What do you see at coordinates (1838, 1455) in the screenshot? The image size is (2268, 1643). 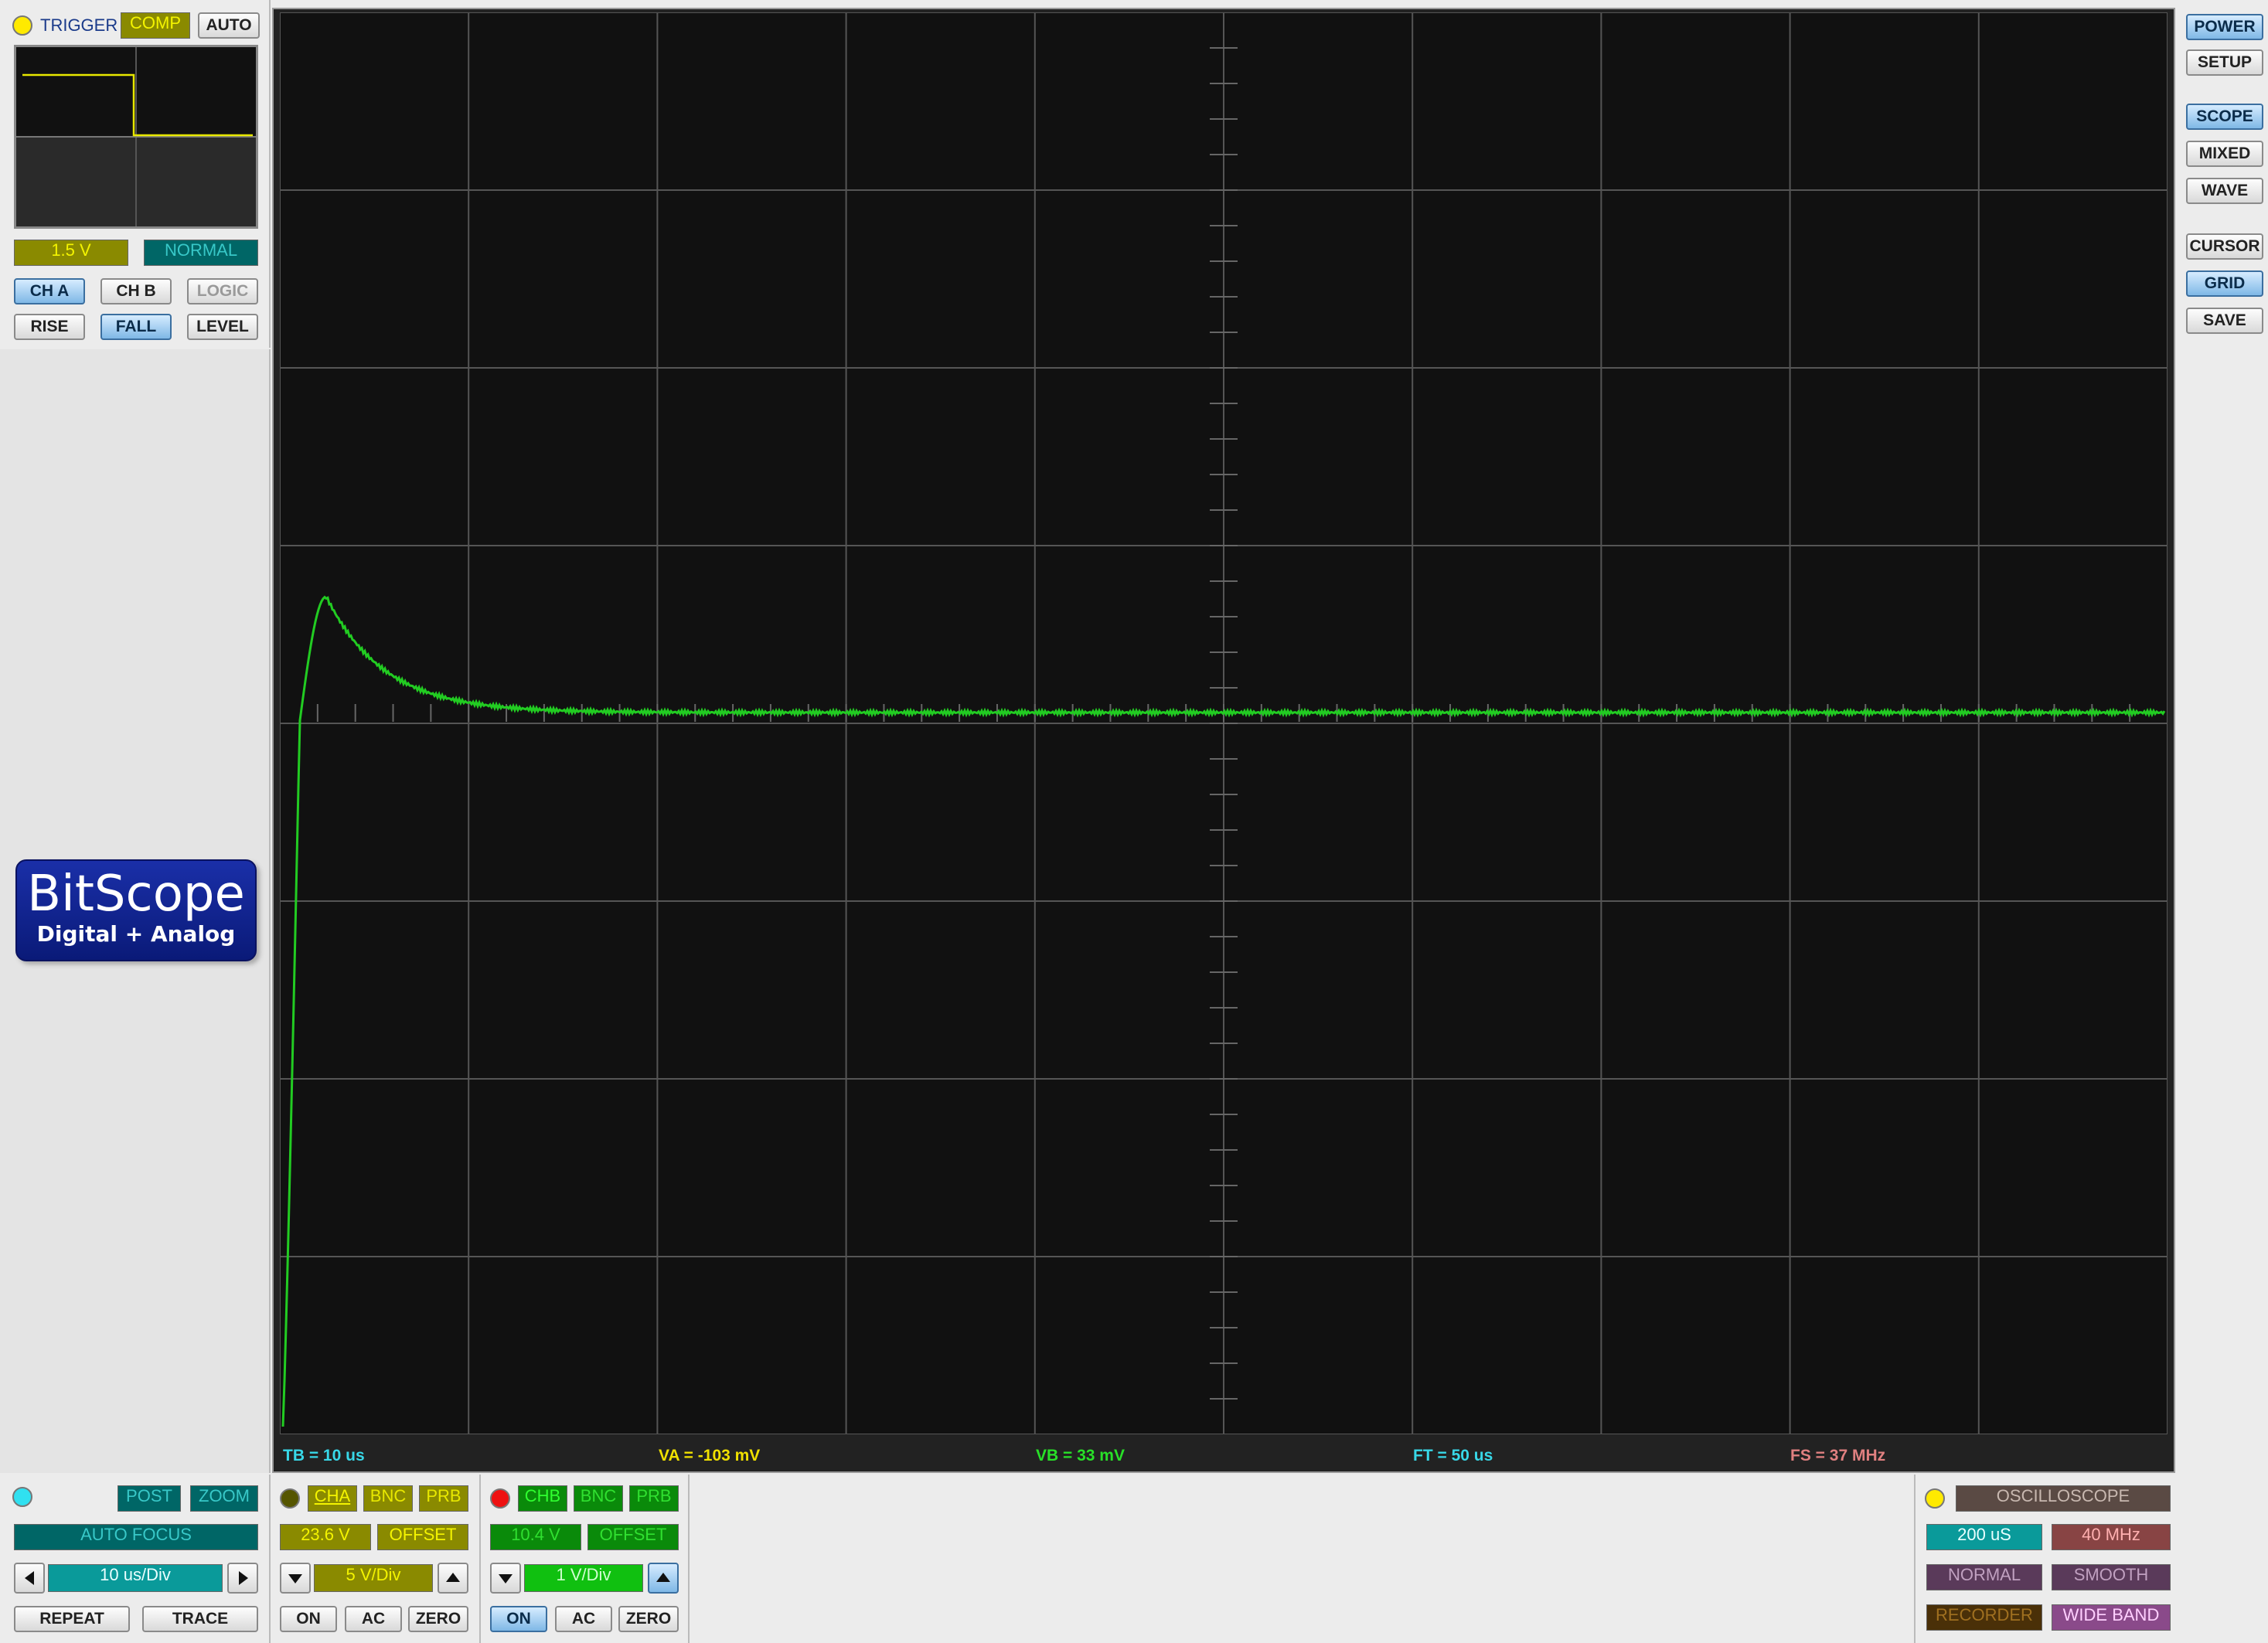 I see `sample-rate-readout: FS = 37 MHz` at bounding box center [1838, 1455].